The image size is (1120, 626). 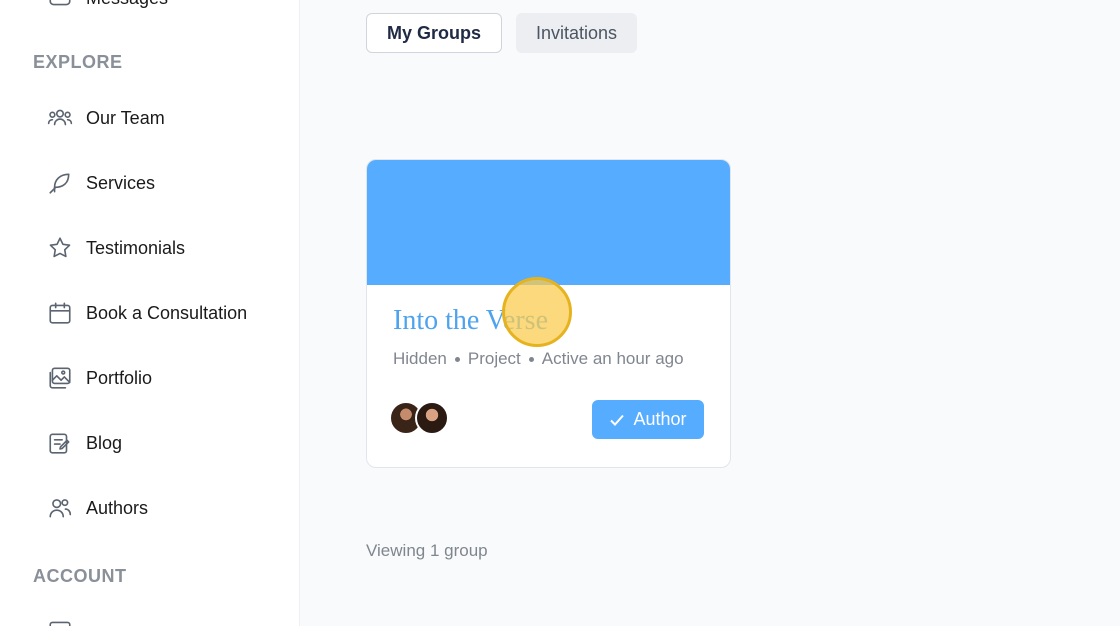 I want to click on group-title-link: Into the Verse, so click(x=470, y=321).